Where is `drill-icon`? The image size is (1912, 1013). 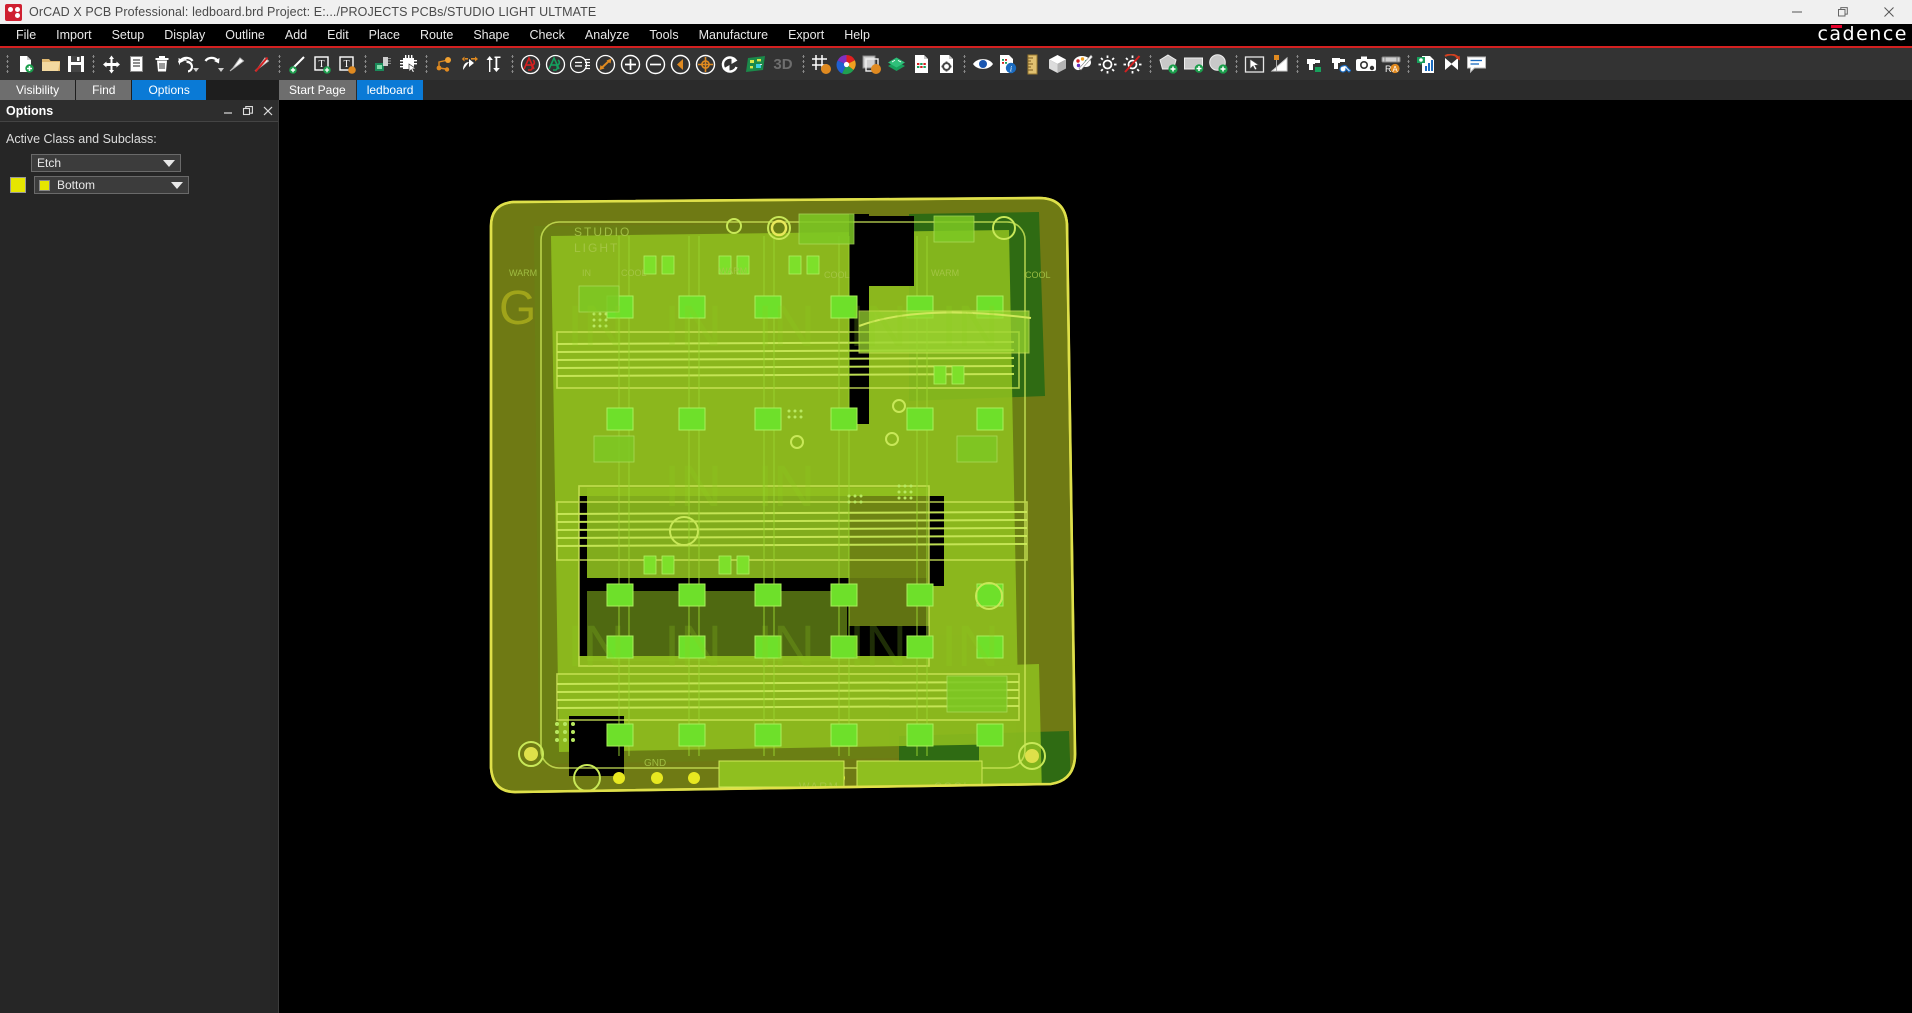
drill-icon is located at coordinates (1315, 64).